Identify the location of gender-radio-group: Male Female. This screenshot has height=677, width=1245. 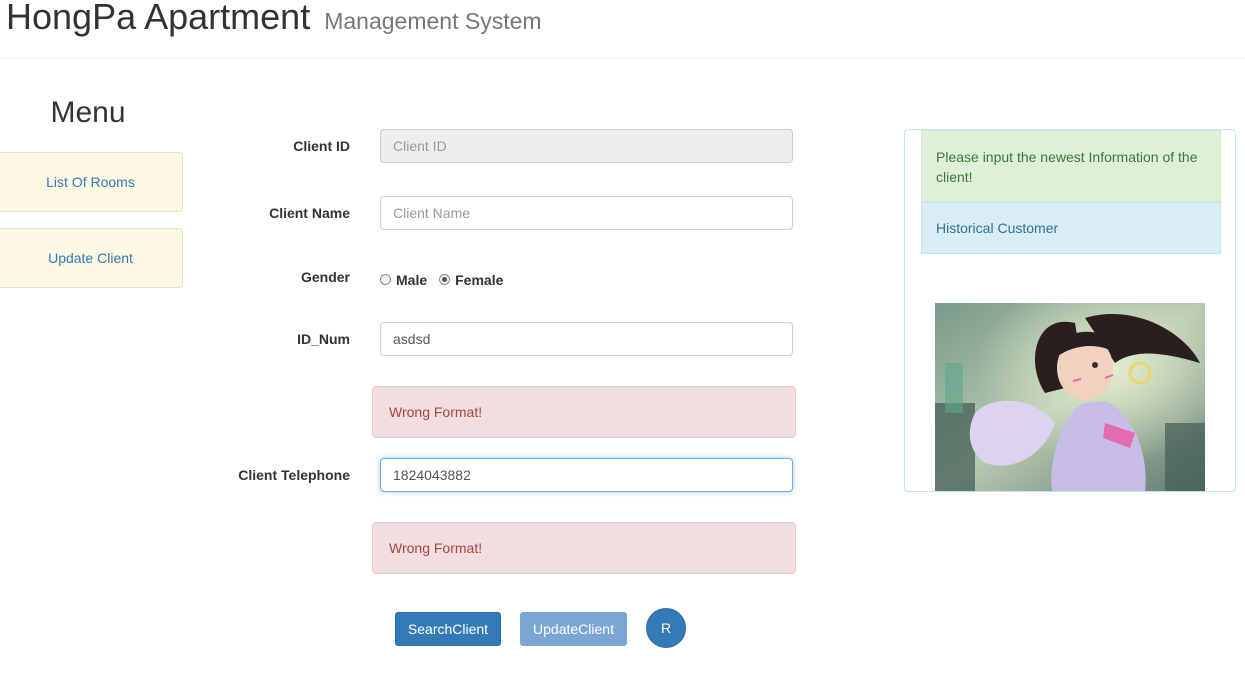
(447, 280).